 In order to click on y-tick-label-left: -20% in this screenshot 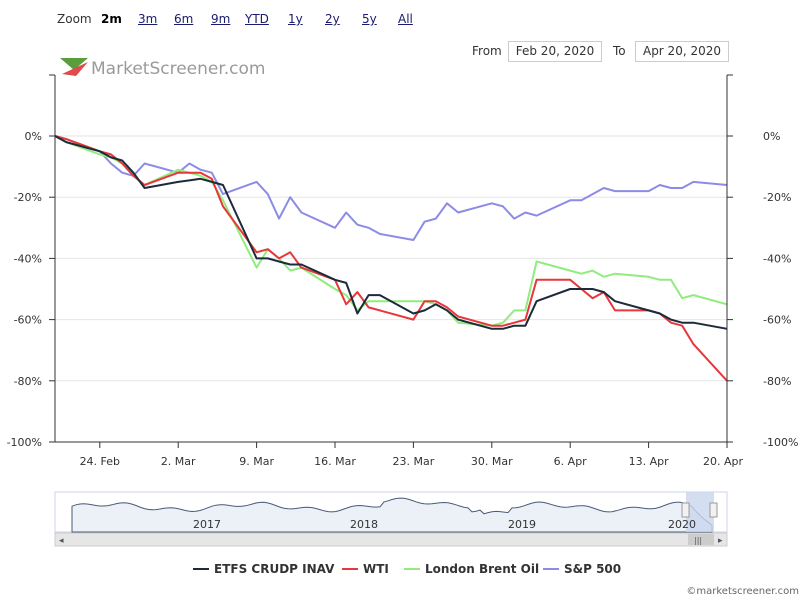, I will do `click(28, 197)`.